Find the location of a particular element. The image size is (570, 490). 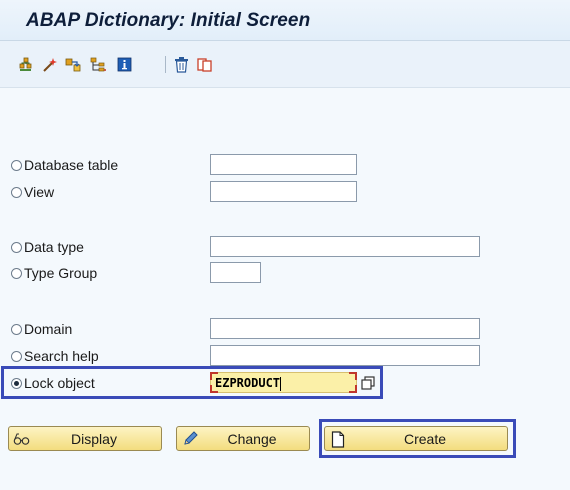

copy-icon is located at coordinates (204, 64).